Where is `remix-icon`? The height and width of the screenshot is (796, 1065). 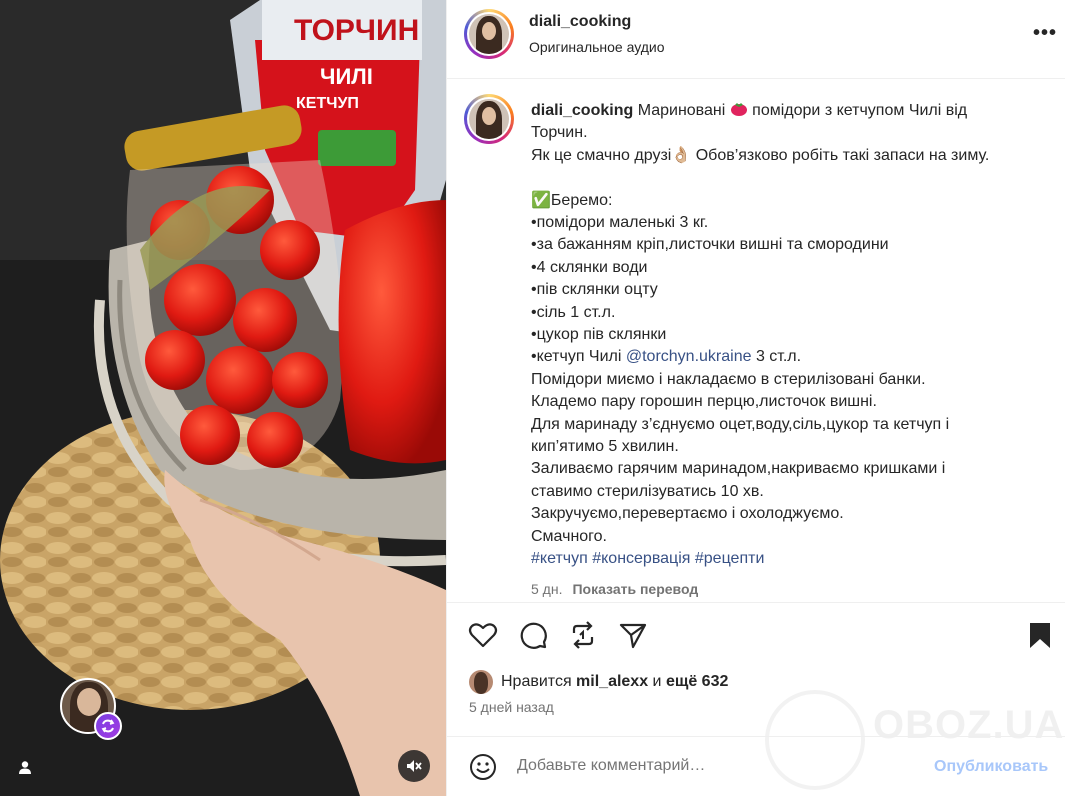 remix-icon is located at coordinates (108, 726).